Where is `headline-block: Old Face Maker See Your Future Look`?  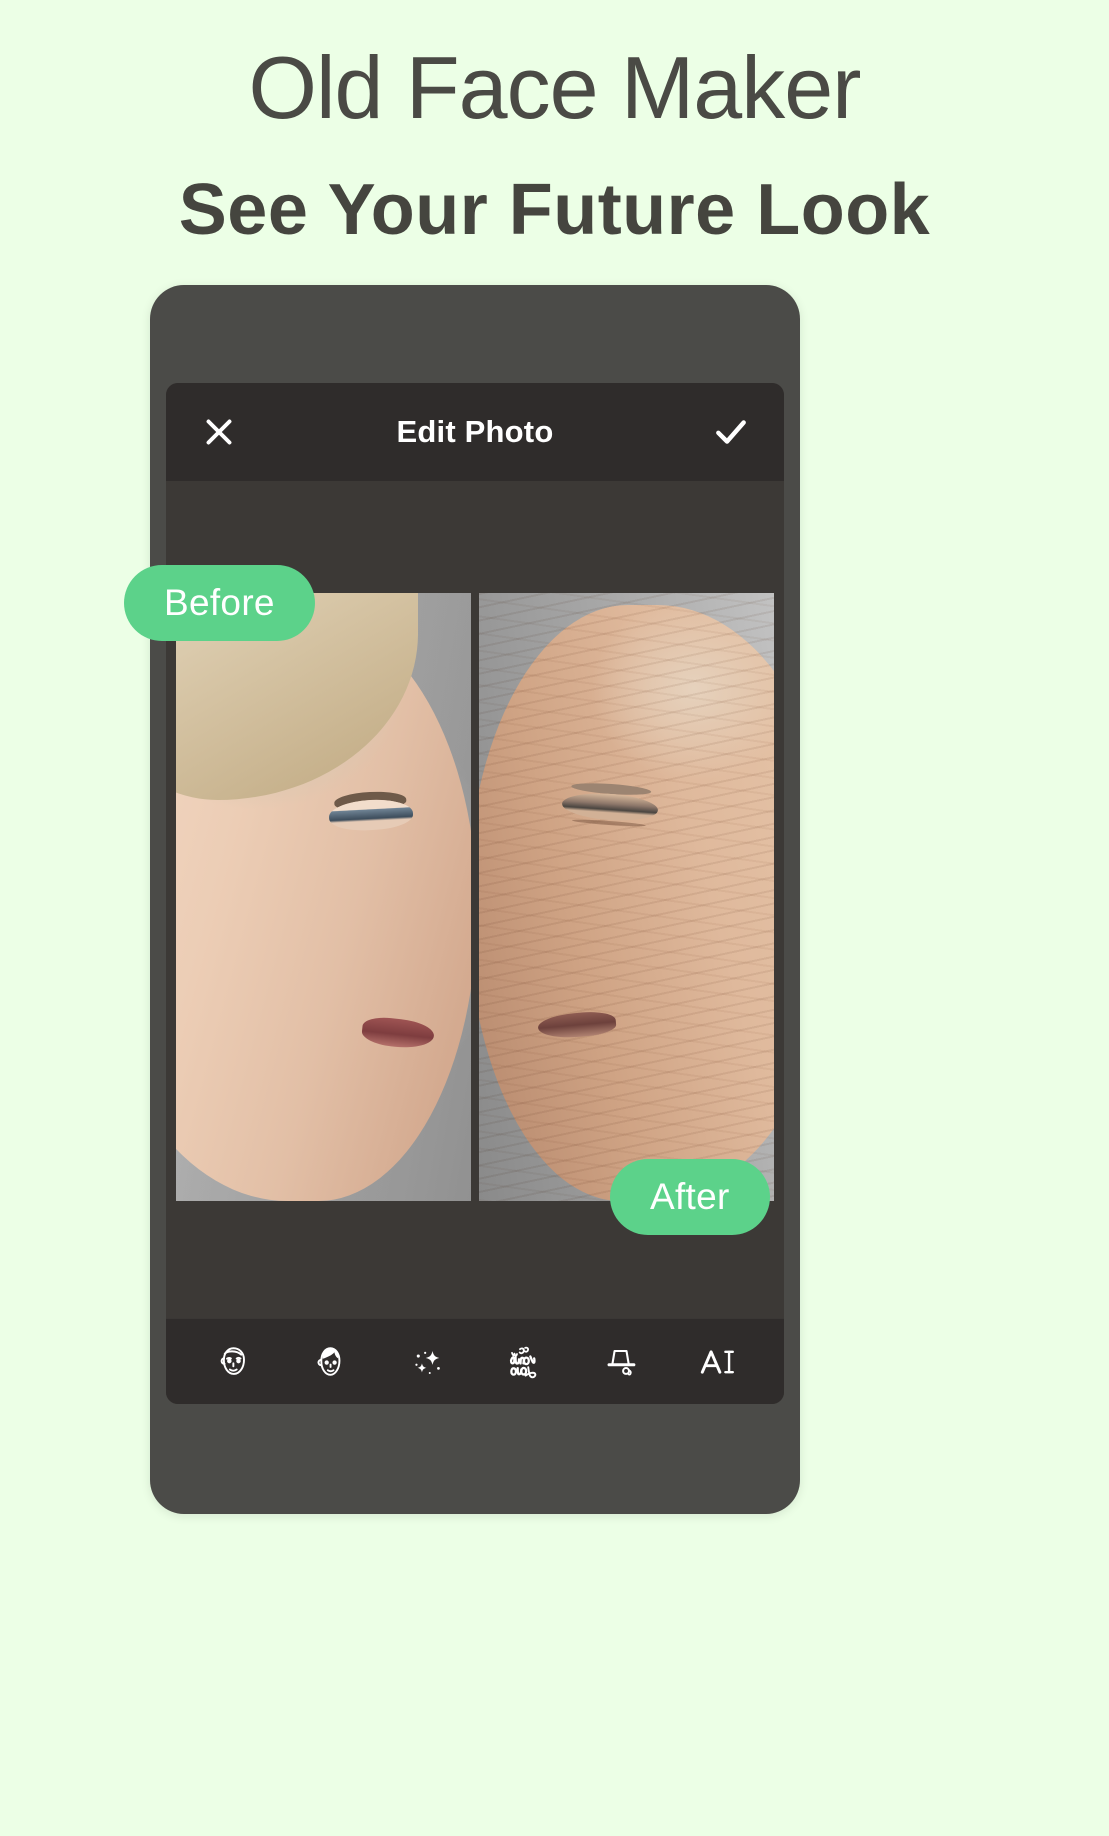
headline-block: Old Face Maker See Your Future Look is located at coordinates (554, 125).